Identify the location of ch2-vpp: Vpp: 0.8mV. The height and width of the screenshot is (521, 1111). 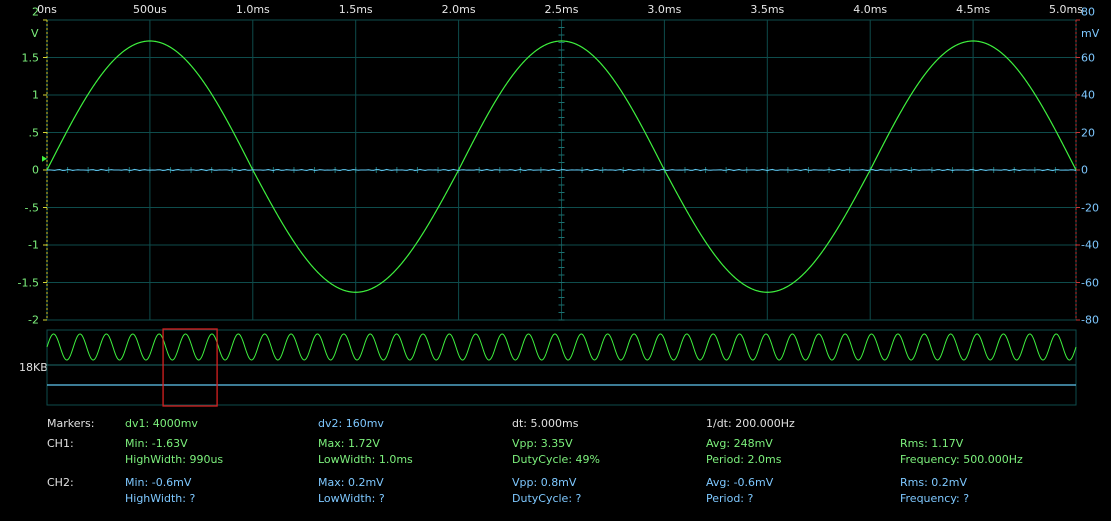
(544, 482).